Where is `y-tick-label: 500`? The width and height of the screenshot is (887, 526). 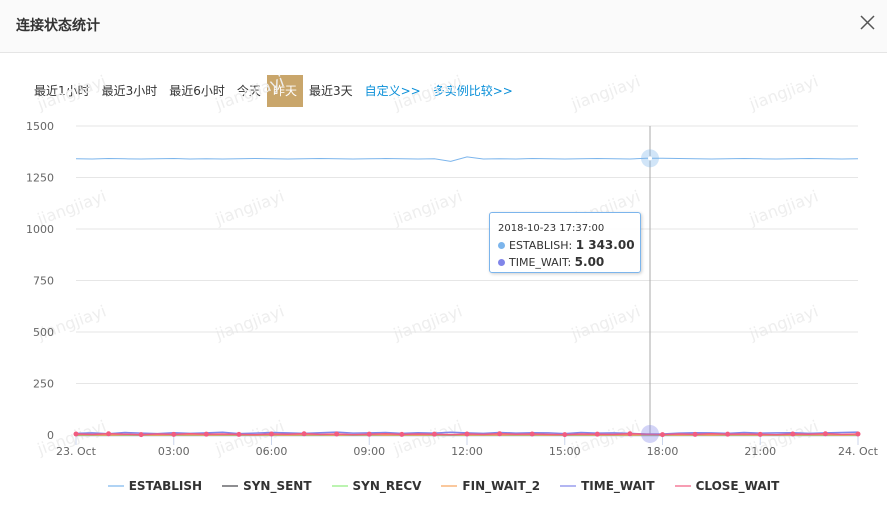
y-tick-label: 500 is located at coordinates (43, 332).